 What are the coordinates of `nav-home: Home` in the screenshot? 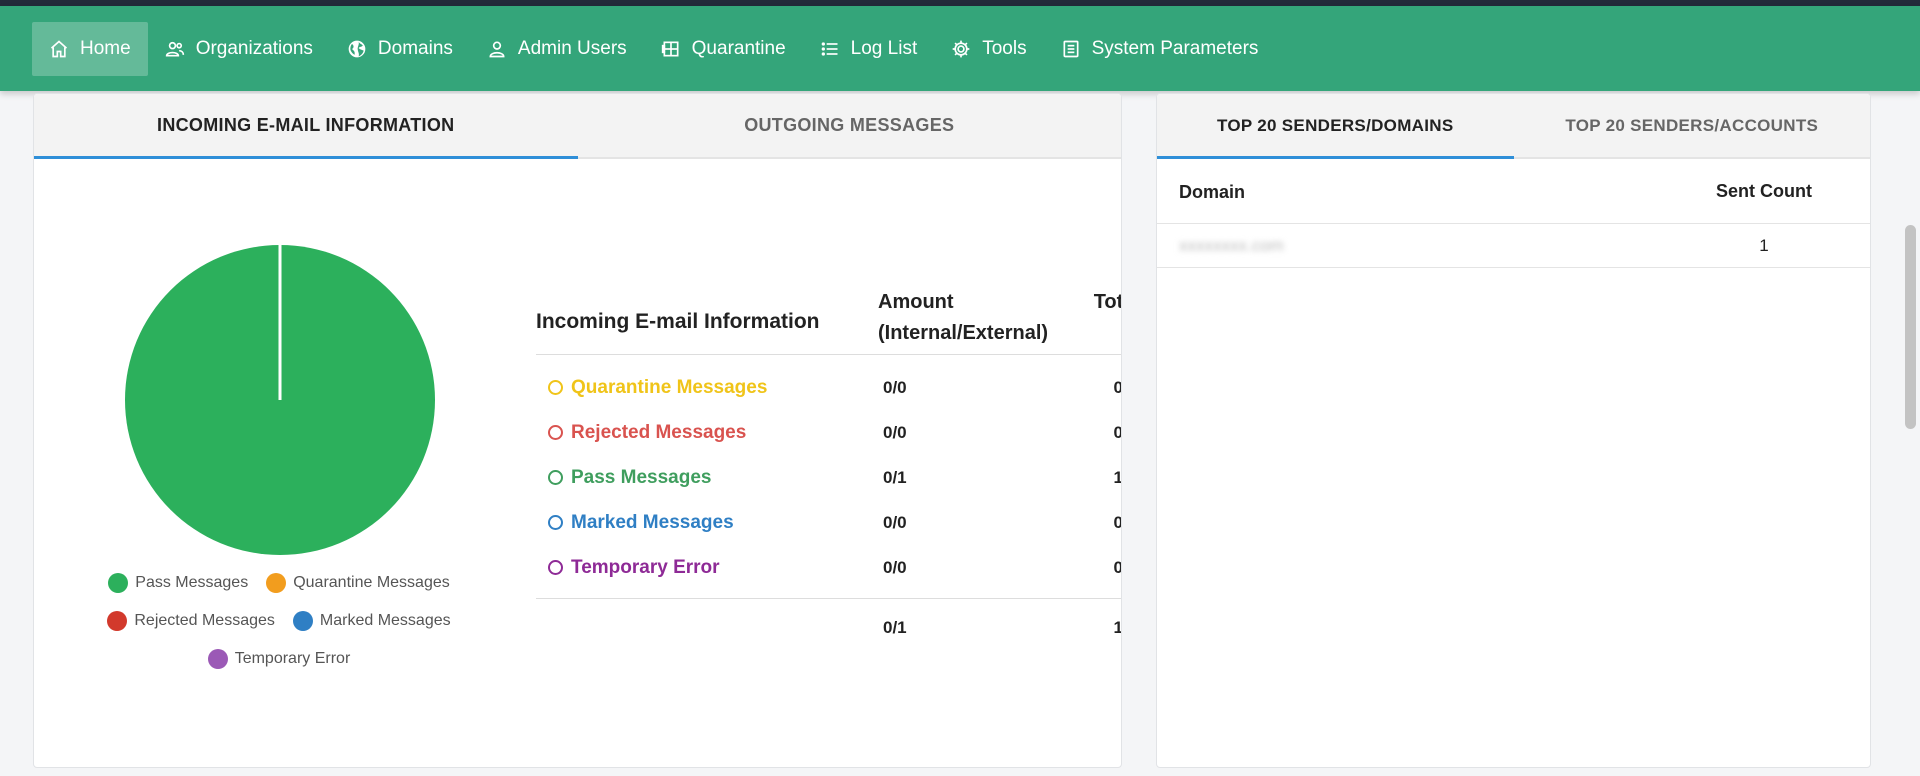 It's located at (90, 48).